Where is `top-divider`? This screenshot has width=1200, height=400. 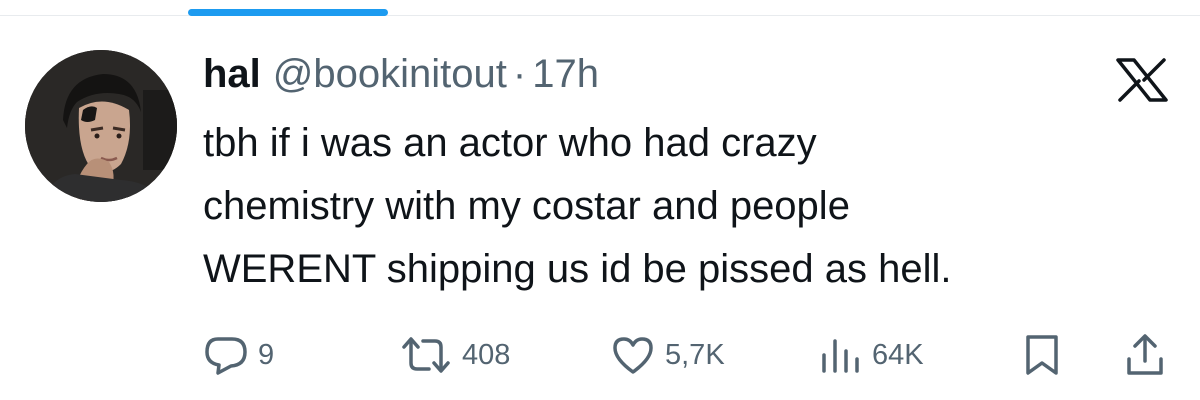
top-divider is located at coordinates (600, 15).